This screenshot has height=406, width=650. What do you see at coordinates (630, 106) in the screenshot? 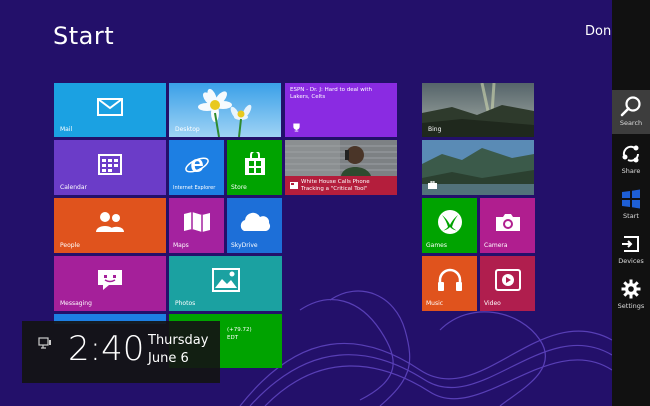
I see `search-icon` at bounding box center [630, 106].